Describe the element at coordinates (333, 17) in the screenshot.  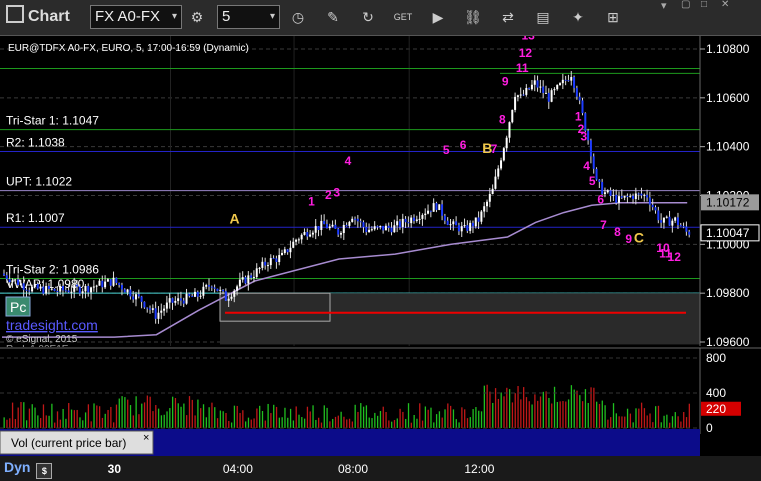
I see `draw-pencil-icon: ✎` at that location.